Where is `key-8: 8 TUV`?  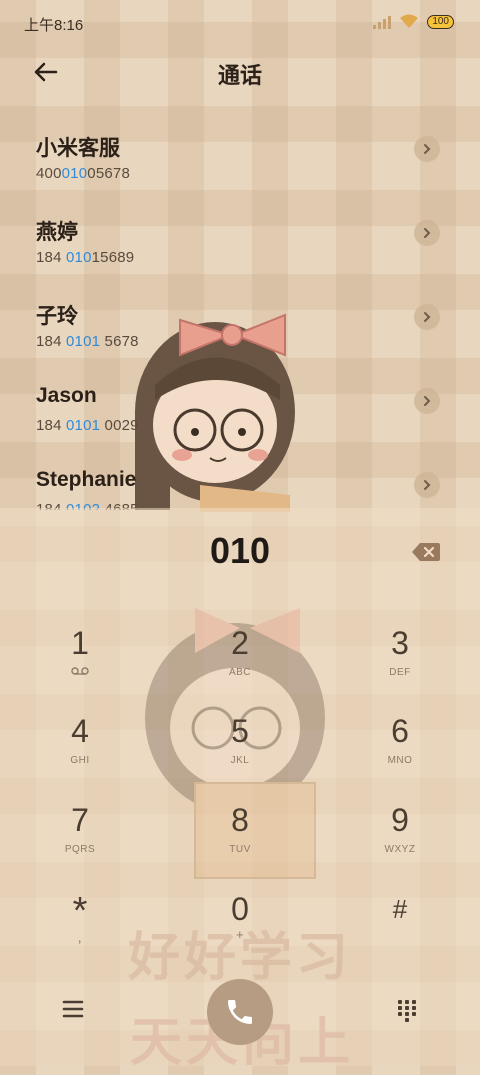 key-8: 8 TUV is located at coordinates (240, 838).